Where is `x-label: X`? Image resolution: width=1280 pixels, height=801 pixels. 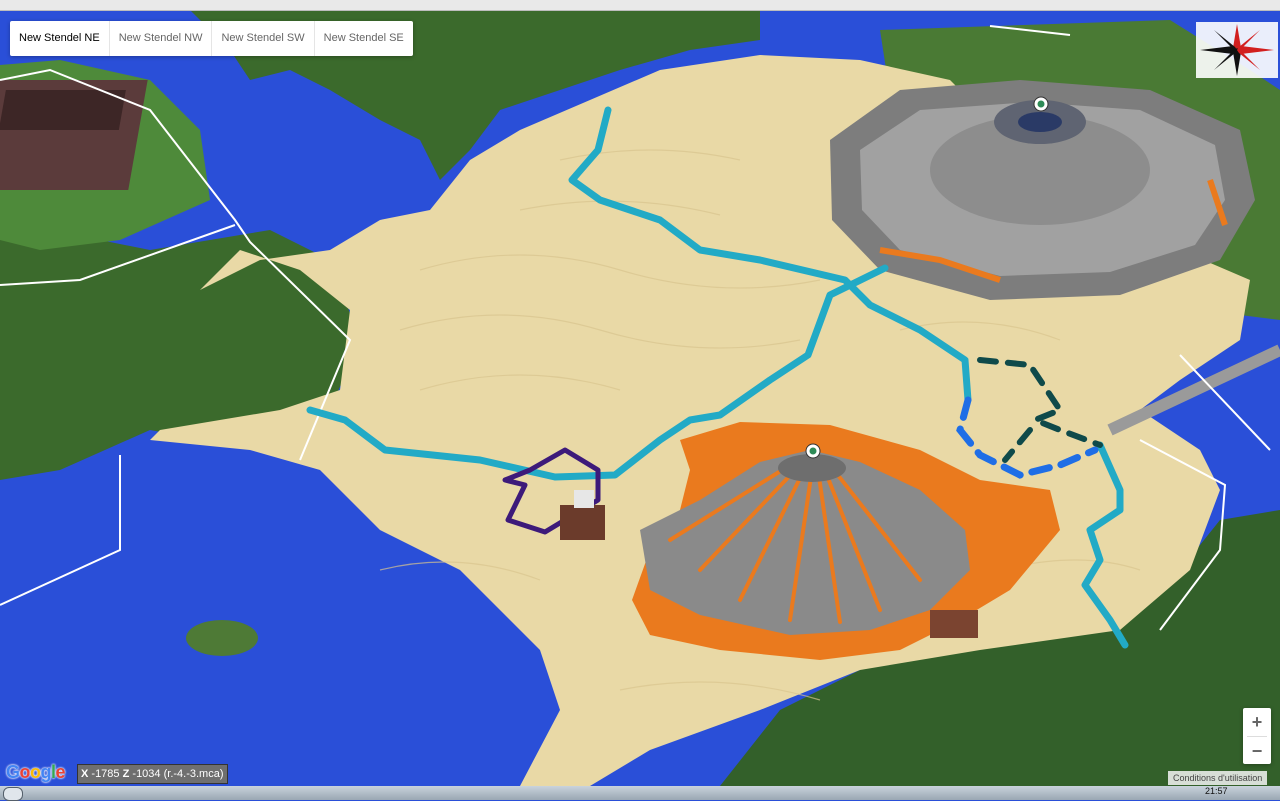
x-label: X is located at coordinates (85, 774).